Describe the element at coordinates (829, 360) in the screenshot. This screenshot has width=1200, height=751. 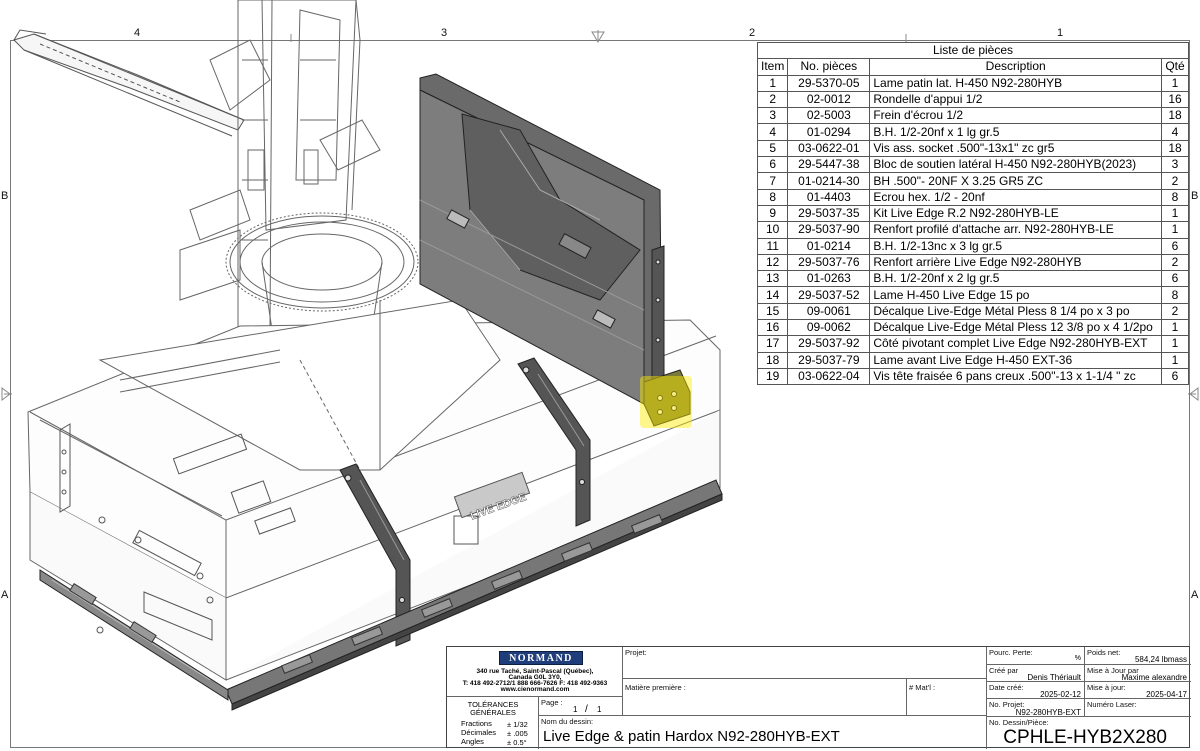
I see `cell-part-no: 29-5037-79` at that location.